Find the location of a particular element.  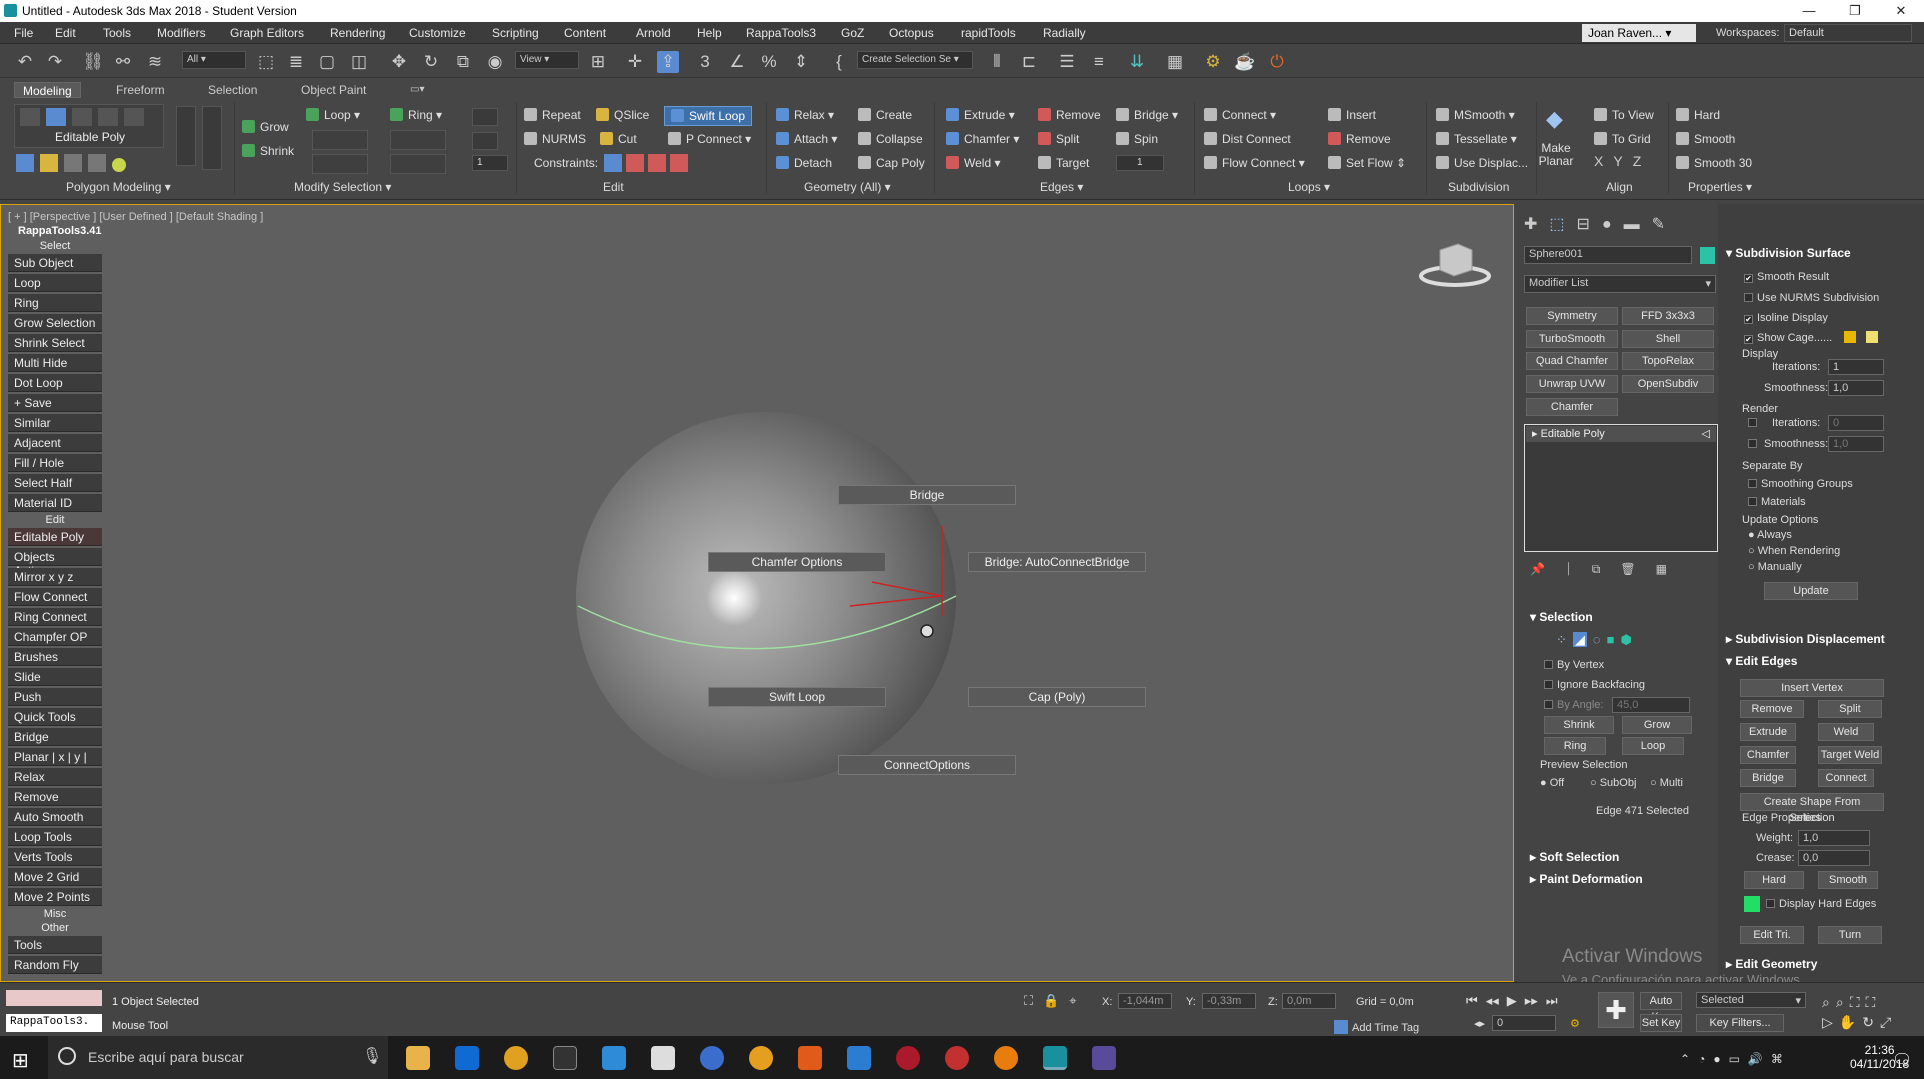

render-smoothness-field: 1,0 is located at coordinates (1856, 444).